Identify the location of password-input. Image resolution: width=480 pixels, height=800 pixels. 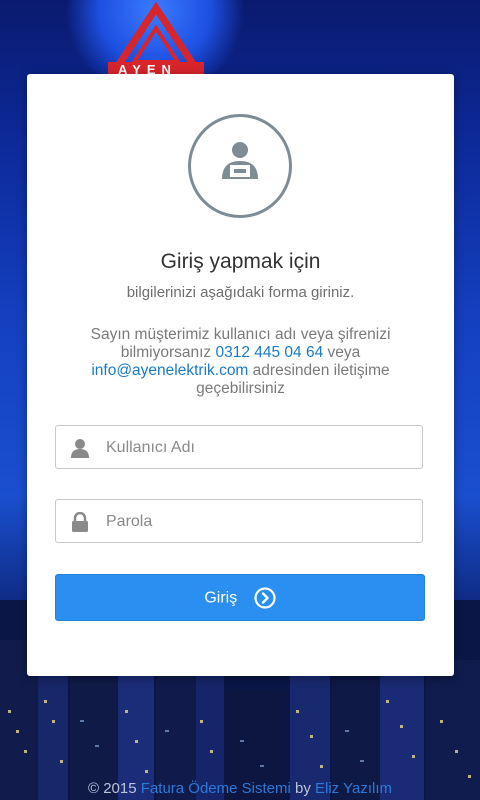
(261, 522).